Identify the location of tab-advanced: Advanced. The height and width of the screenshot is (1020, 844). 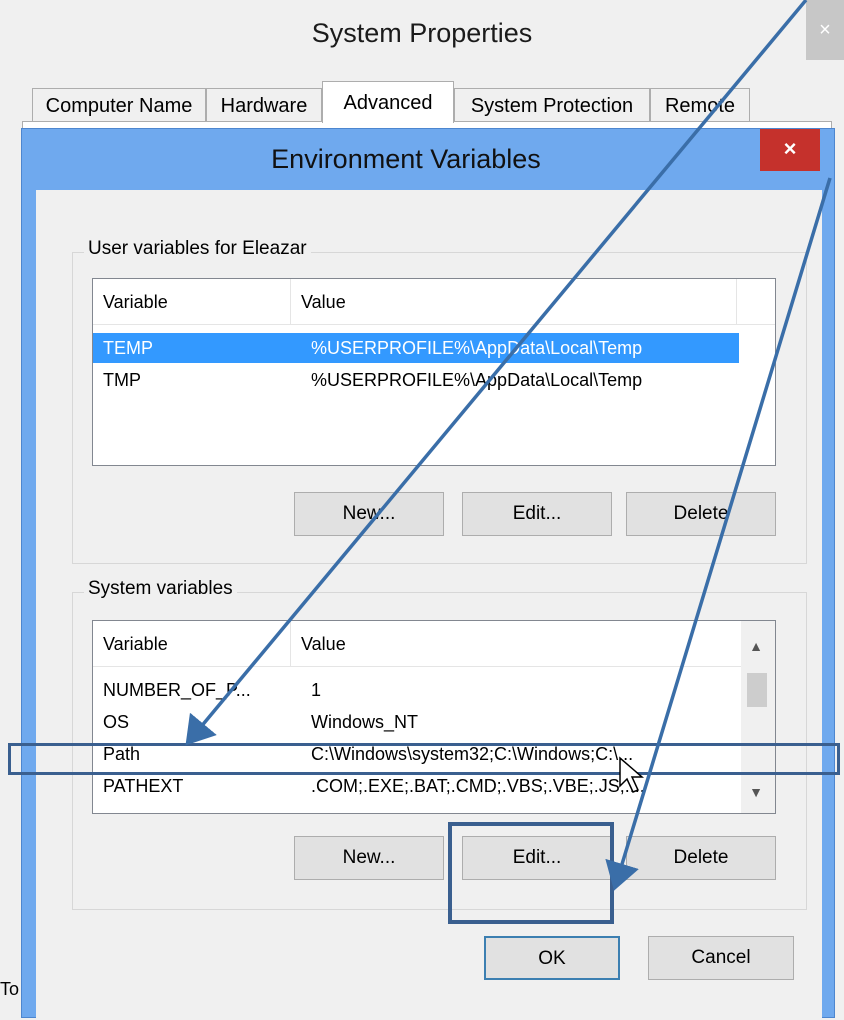
(388, 102).